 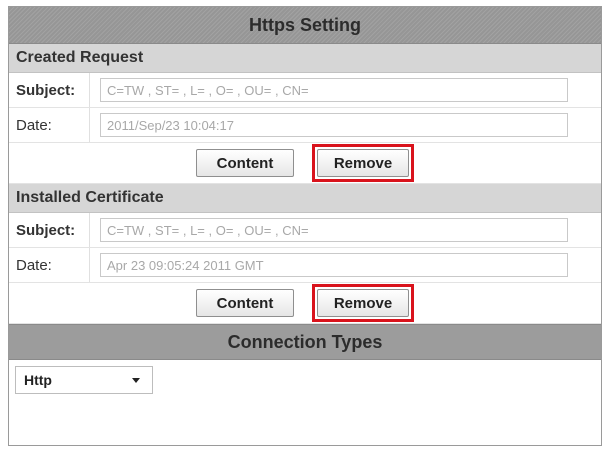 What do you see at coordinates (305, 198) in the screenshot?
I see `installed-certificate-heading: Installed Certificate` at bounding box center [305, 198].